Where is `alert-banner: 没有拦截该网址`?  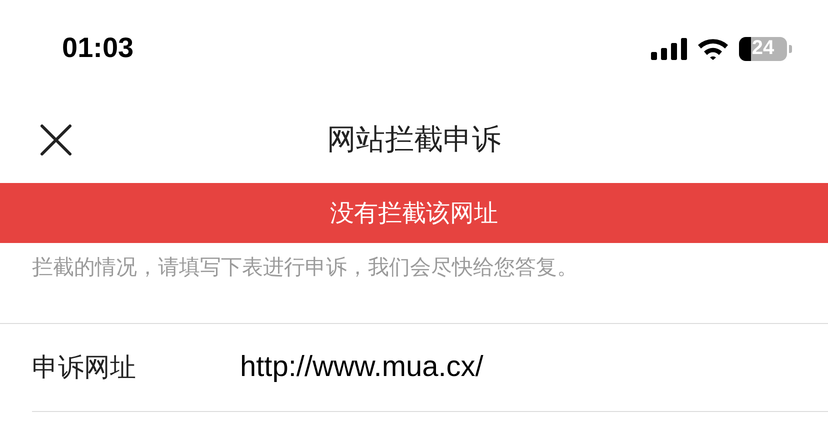 alert-banner: 没有拦截该网址 is located at coordinates (414, 213).